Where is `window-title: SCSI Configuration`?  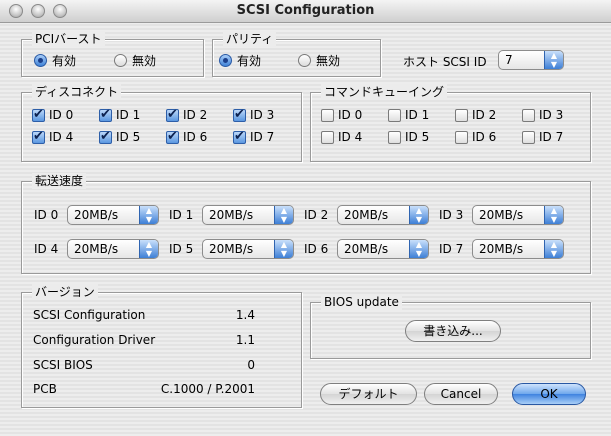 window-title: SCSI Configuration is located at coordinates (305, 10).